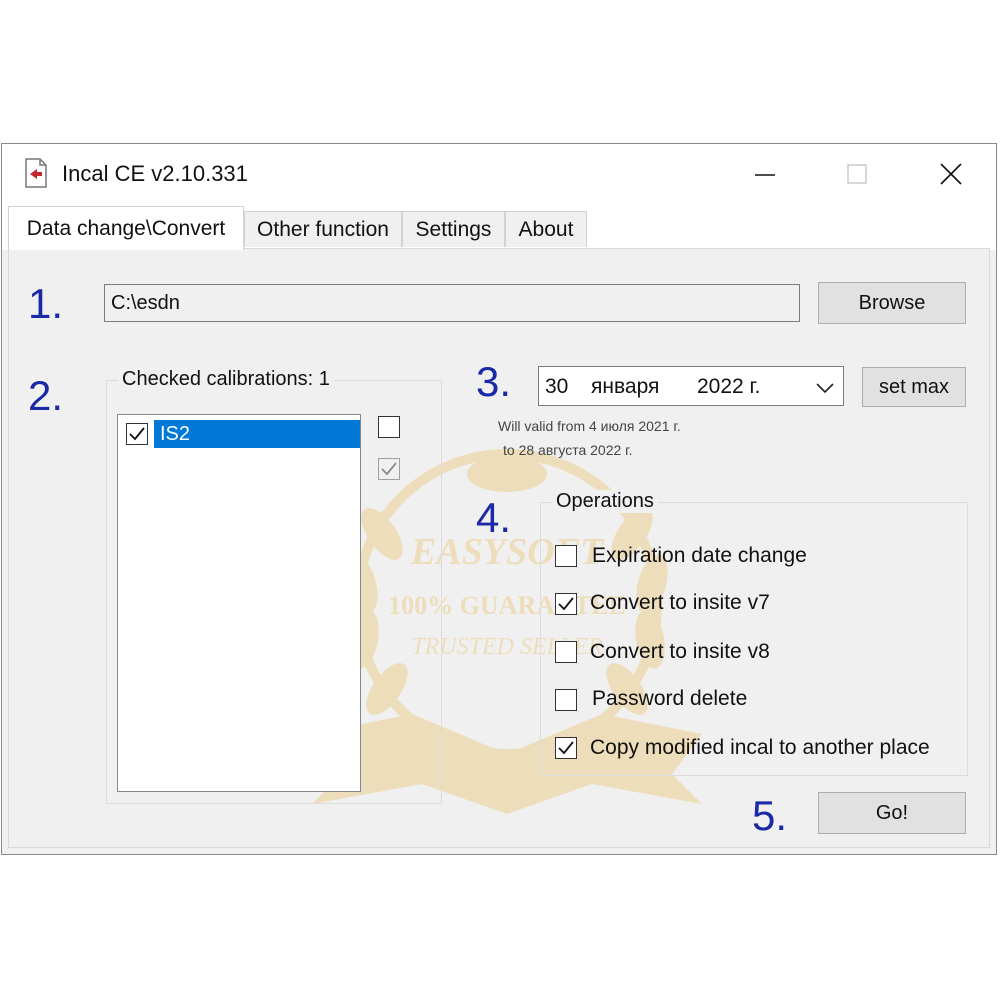 The image size is (1000, 1000). Describe the element at coordinates (556, 387) in the screenshot. I see `date-day: 30` at that location.